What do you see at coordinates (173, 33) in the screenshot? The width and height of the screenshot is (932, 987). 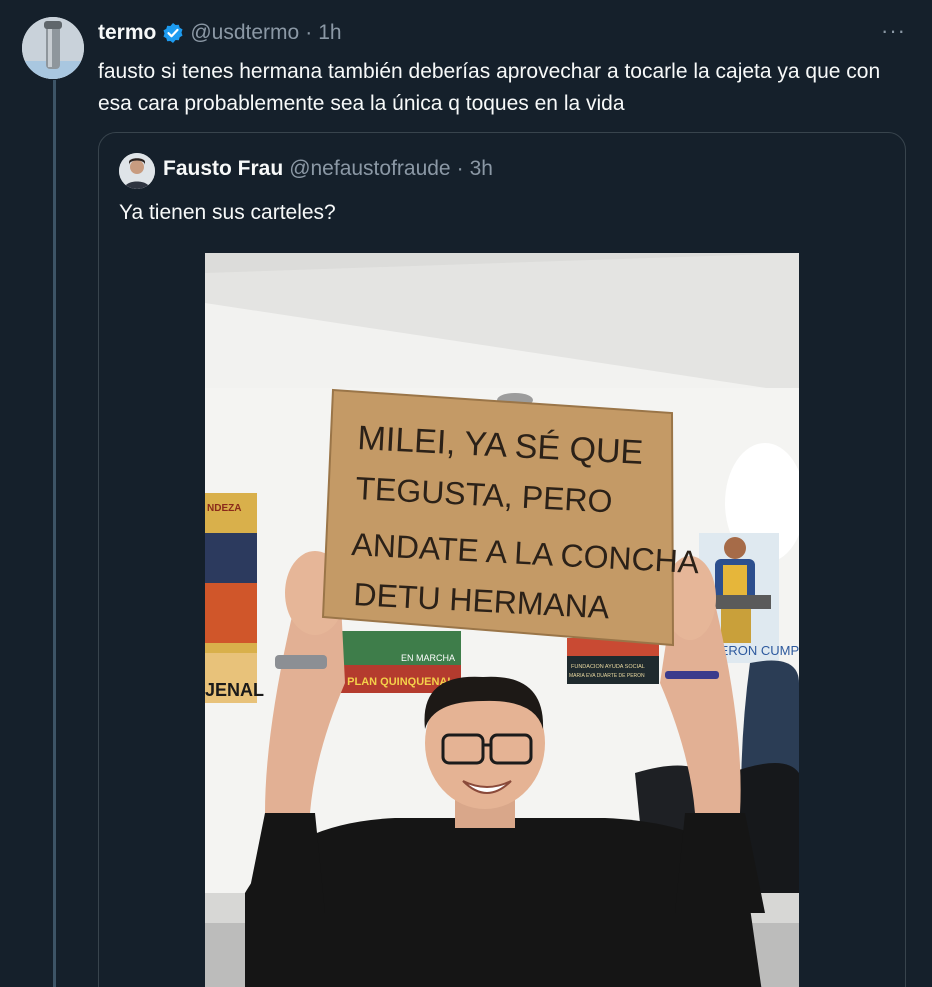 I see `verified-badge-icon` at bounding box center [173, 33].